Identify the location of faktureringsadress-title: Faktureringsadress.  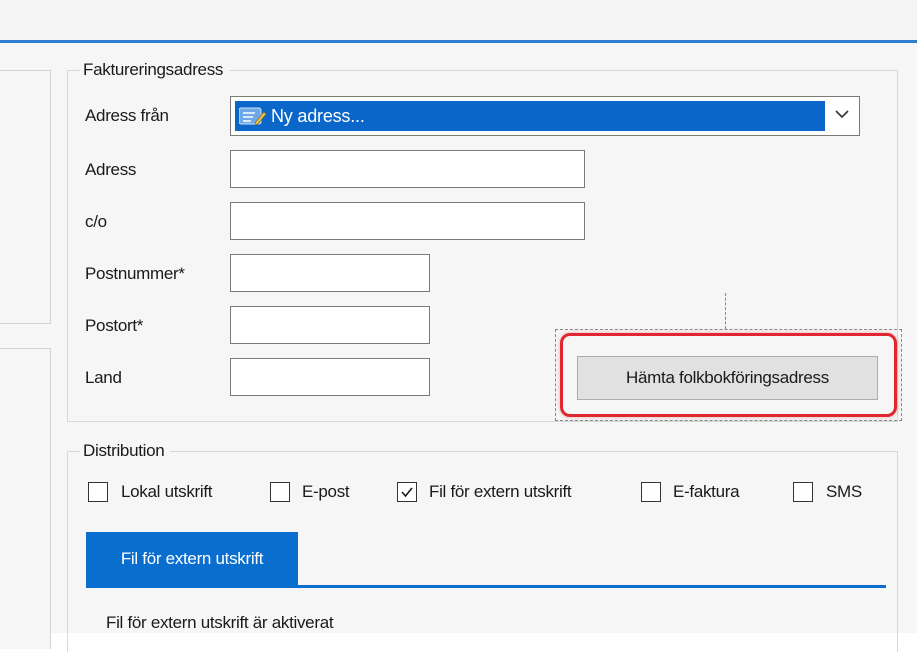
(155, 70).